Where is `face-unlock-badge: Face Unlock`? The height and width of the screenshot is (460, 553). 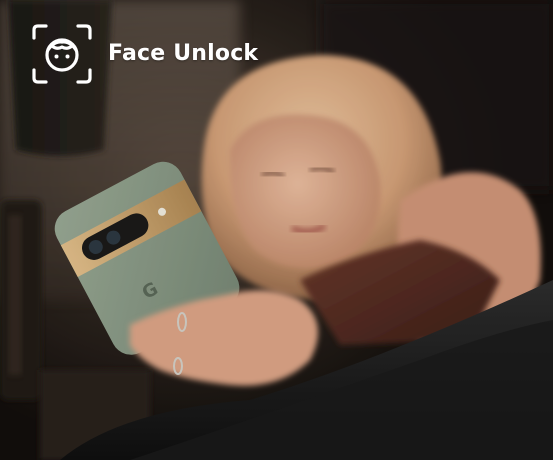
face-unlock-badge: Face Unlock is located at coordinates (144, 54).